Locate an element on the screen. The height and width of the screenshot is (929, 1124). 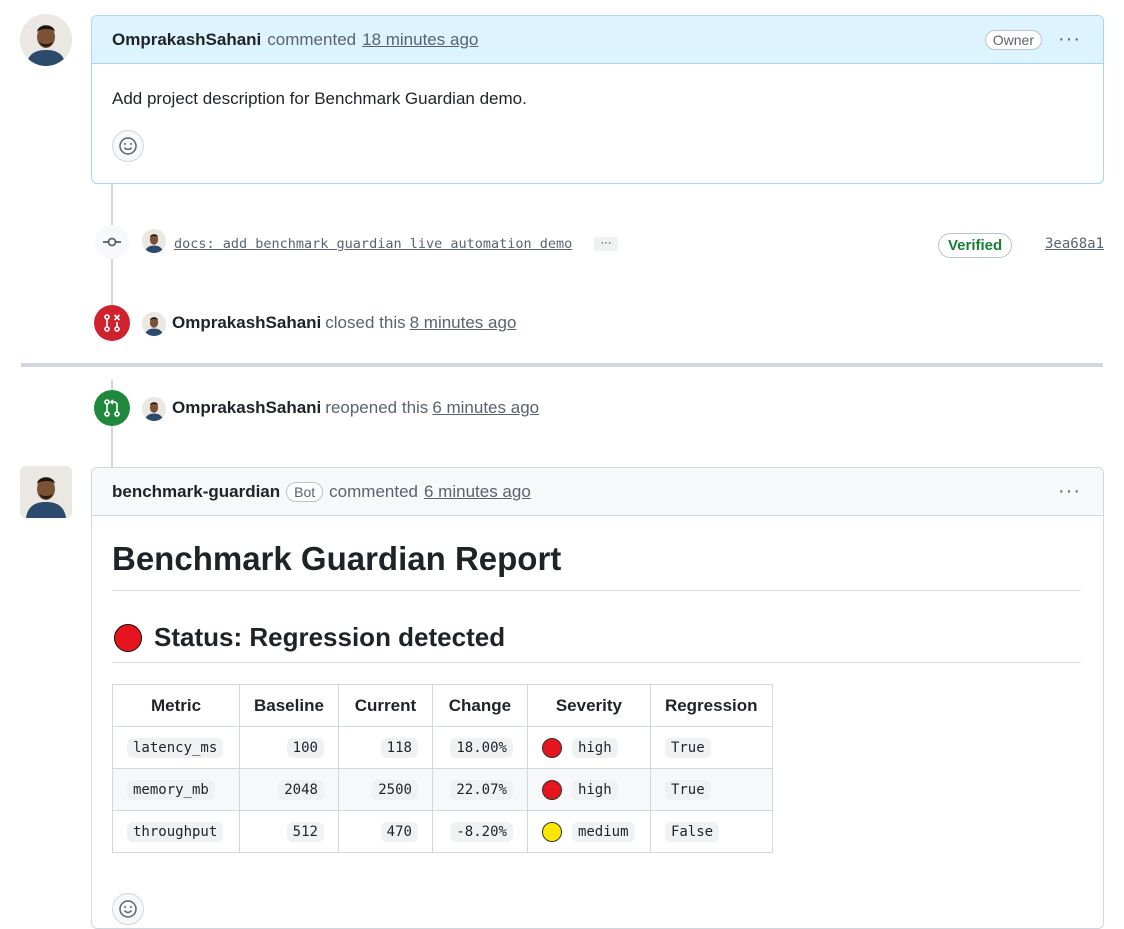
current-value: 118 is located at coordinates (399, 748).